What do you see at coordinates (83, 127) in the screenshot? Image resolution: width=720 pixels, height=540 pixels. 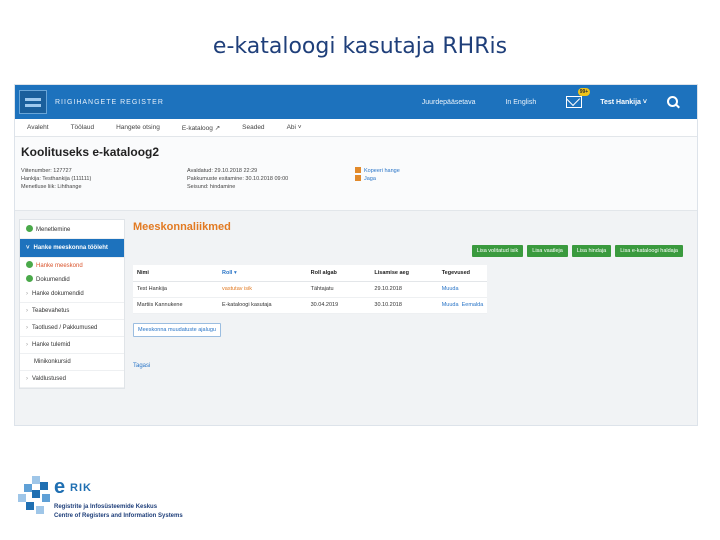 I see `nav-dashboard: Töölaud` at bounding box center [83, 127].